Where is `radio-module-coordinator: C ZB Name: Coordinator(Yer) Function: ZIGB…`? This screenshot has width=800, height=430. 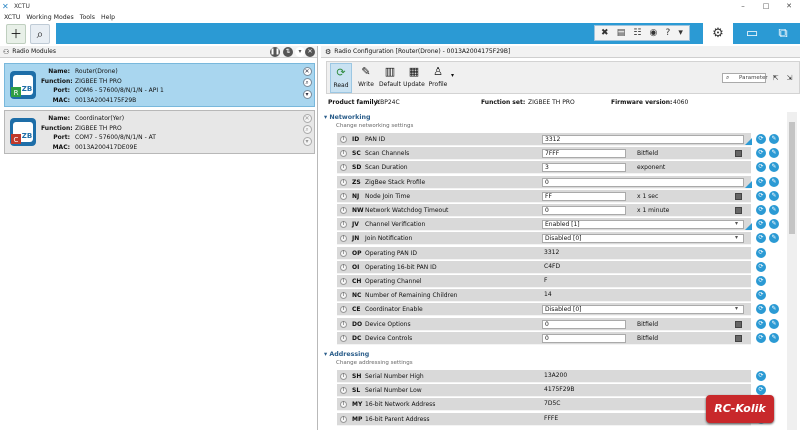
radio-module-coordinator: C ZB Name: Coordinator(Yer) Function: ZIGB… is located at coordinates (159, 132).